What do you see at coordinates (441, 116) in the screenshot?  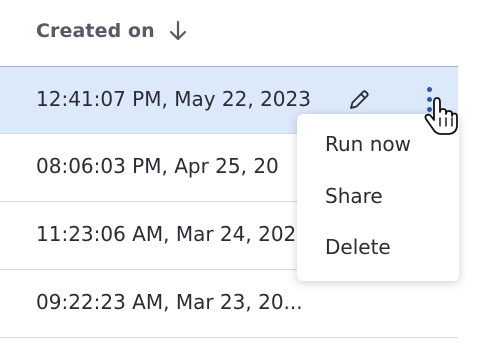 I see `hand-cursor-icon` at bounding box center [441, 116].